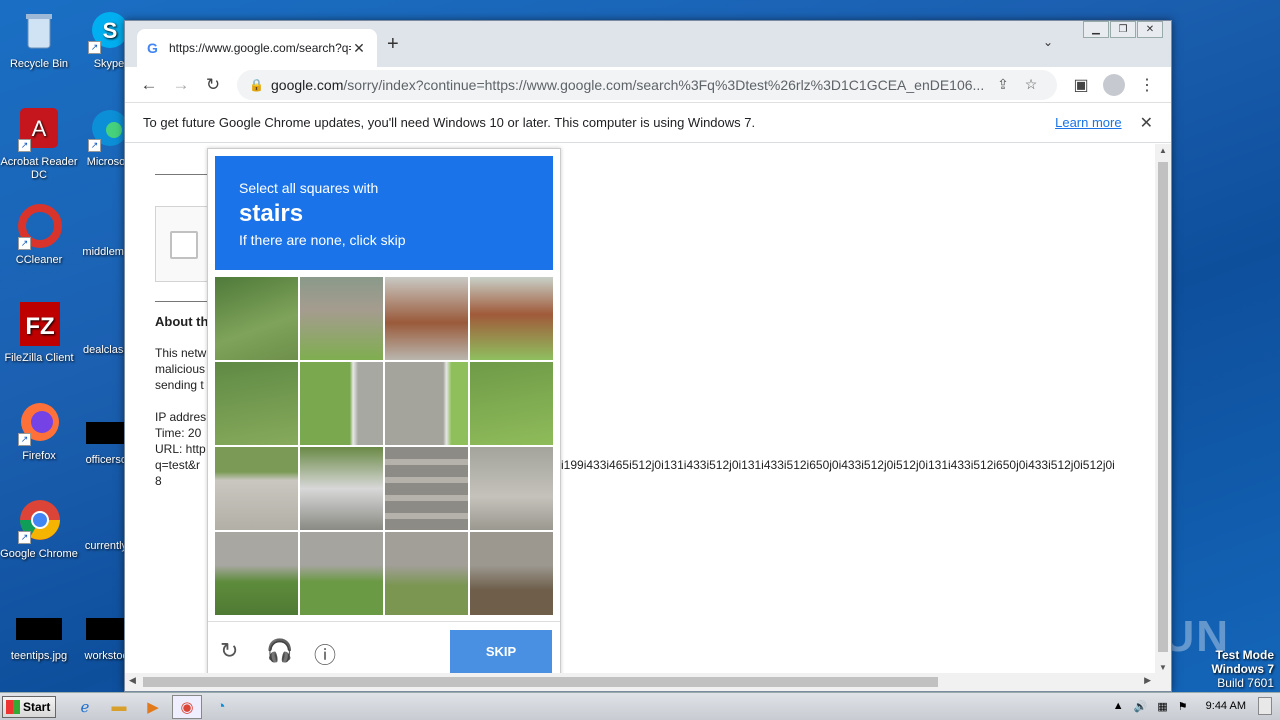  Describe the element at coordinates (187, 706) in the screenshot. I see `taskbar-chrome: ◉` at that location.